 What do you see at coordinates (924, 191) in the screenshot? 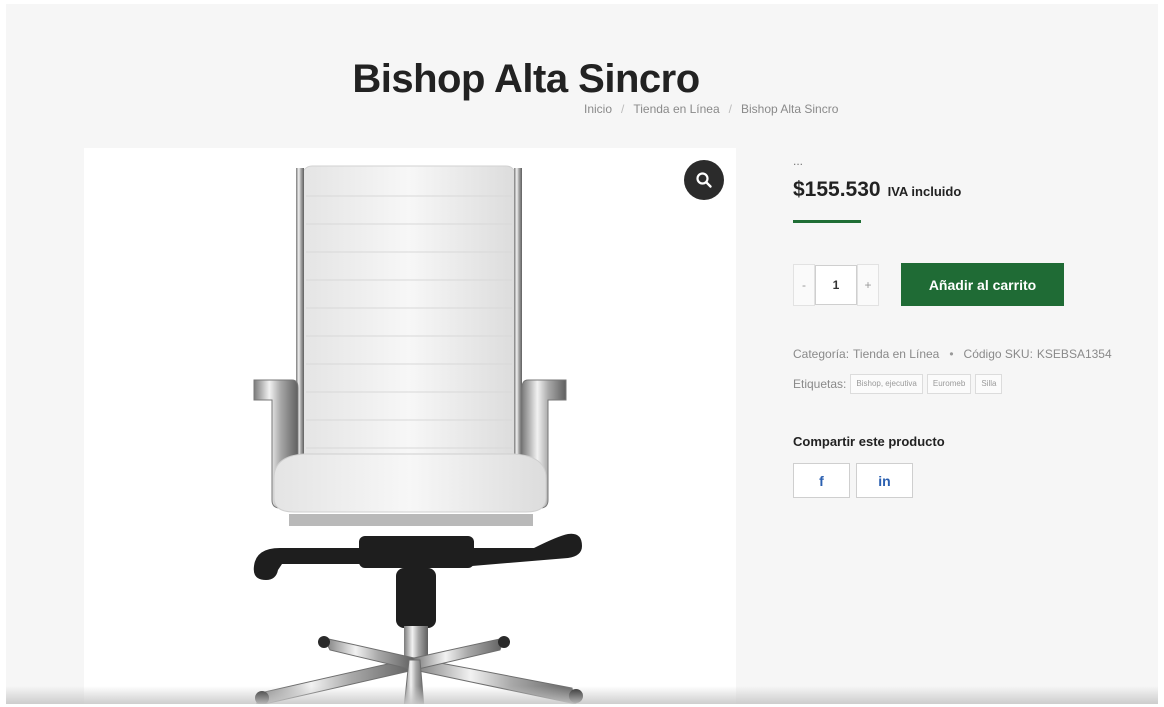
I see `price-suffix: IVA incluido` at bounding box center [924, 191].